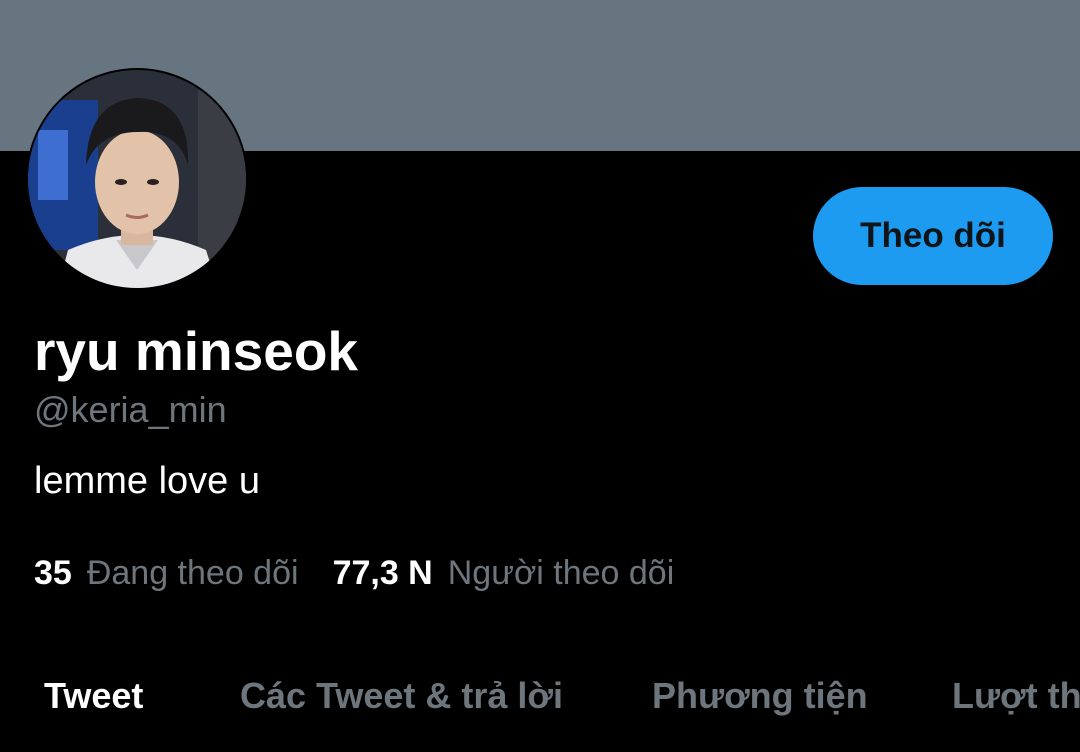 This screenshot has width=1080, height=752. What do you see at coordinates (401, 696) in the screenshot?
I see `tab-tweets-and-replies: Các Tweet & trả lời` at bounding box center [401, 696].